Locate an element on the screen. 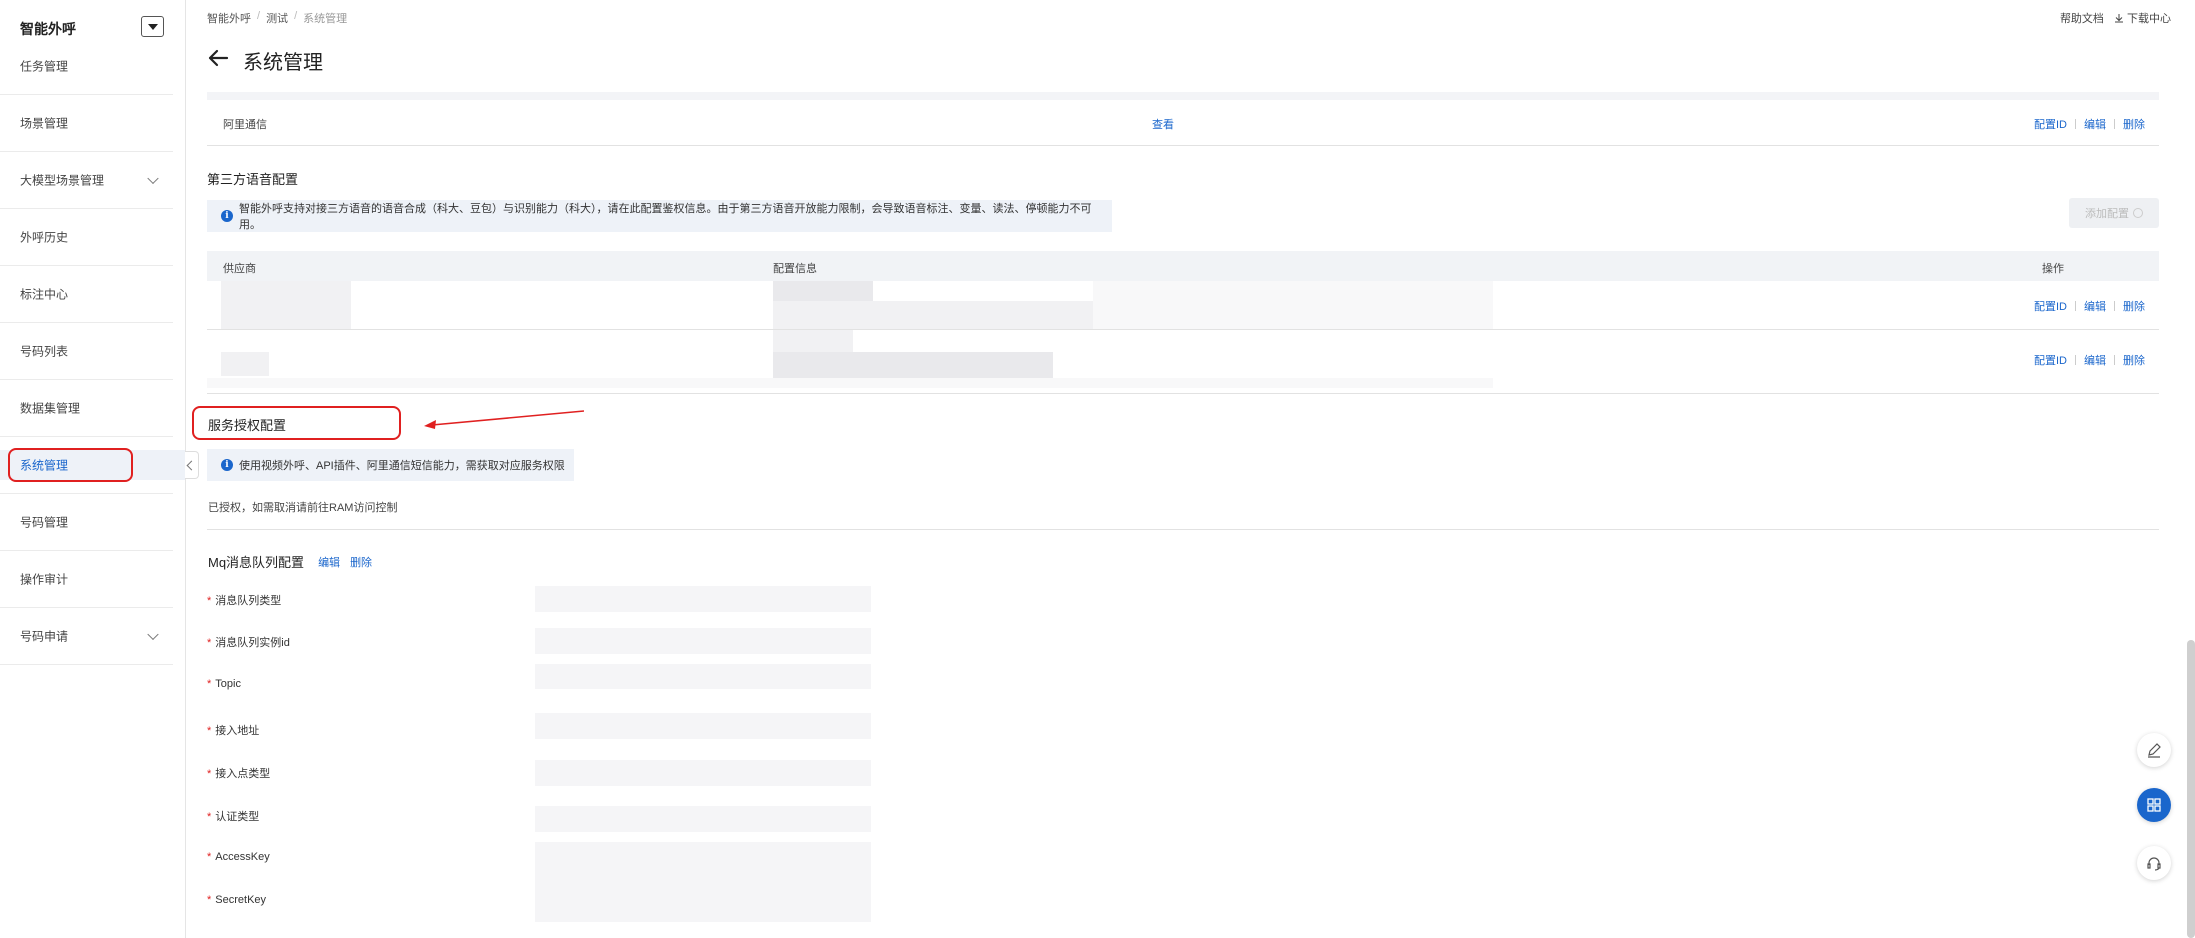 The image size is (2195, 938). breadcrumb-item: 测试 is located at coordinates (277, 18).